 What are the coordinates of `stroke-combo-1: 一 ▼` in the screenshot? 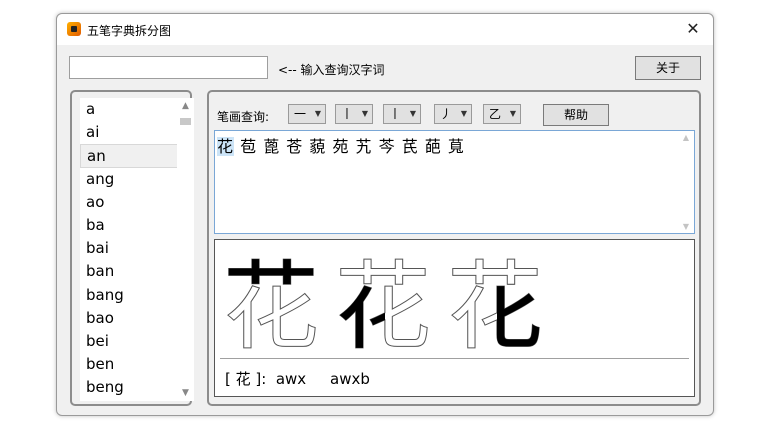 It's located at (307, 114).